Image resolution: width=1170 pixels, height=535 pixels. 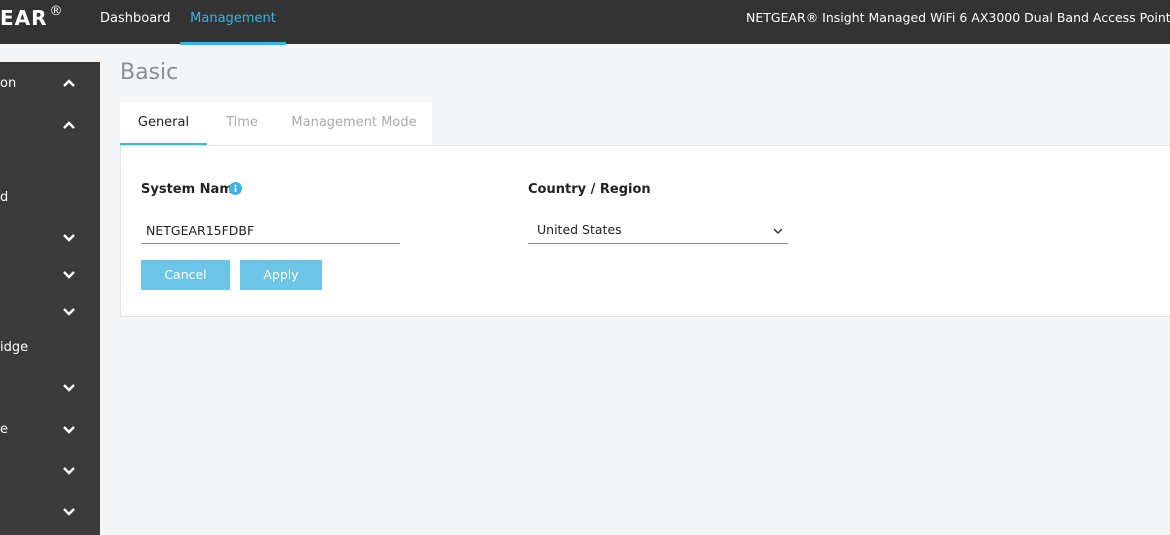 I want to click on system-name-input, so click(x=270, y=230).